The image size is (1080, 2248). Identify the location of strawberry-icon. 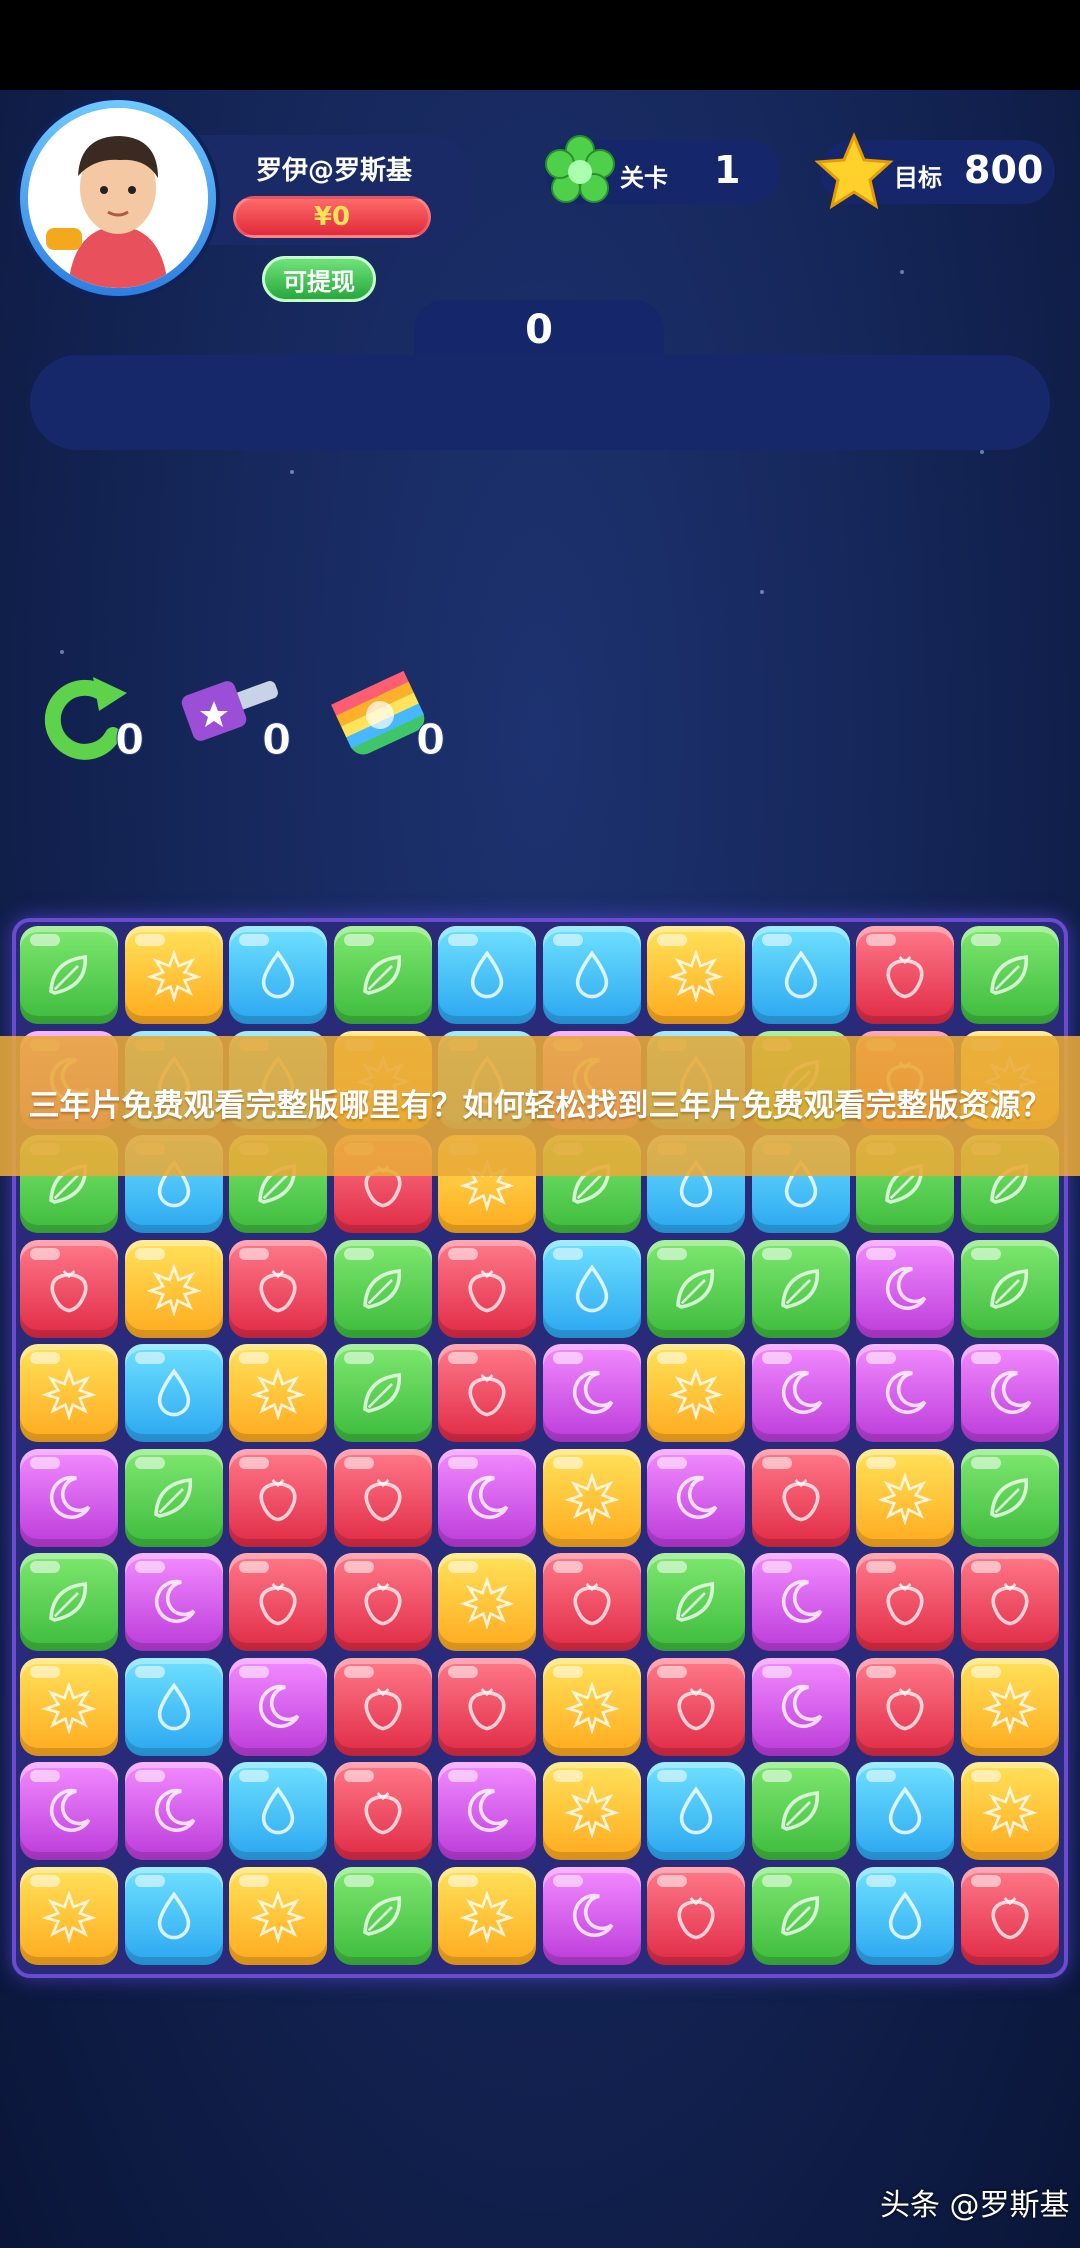
(278, 1290).